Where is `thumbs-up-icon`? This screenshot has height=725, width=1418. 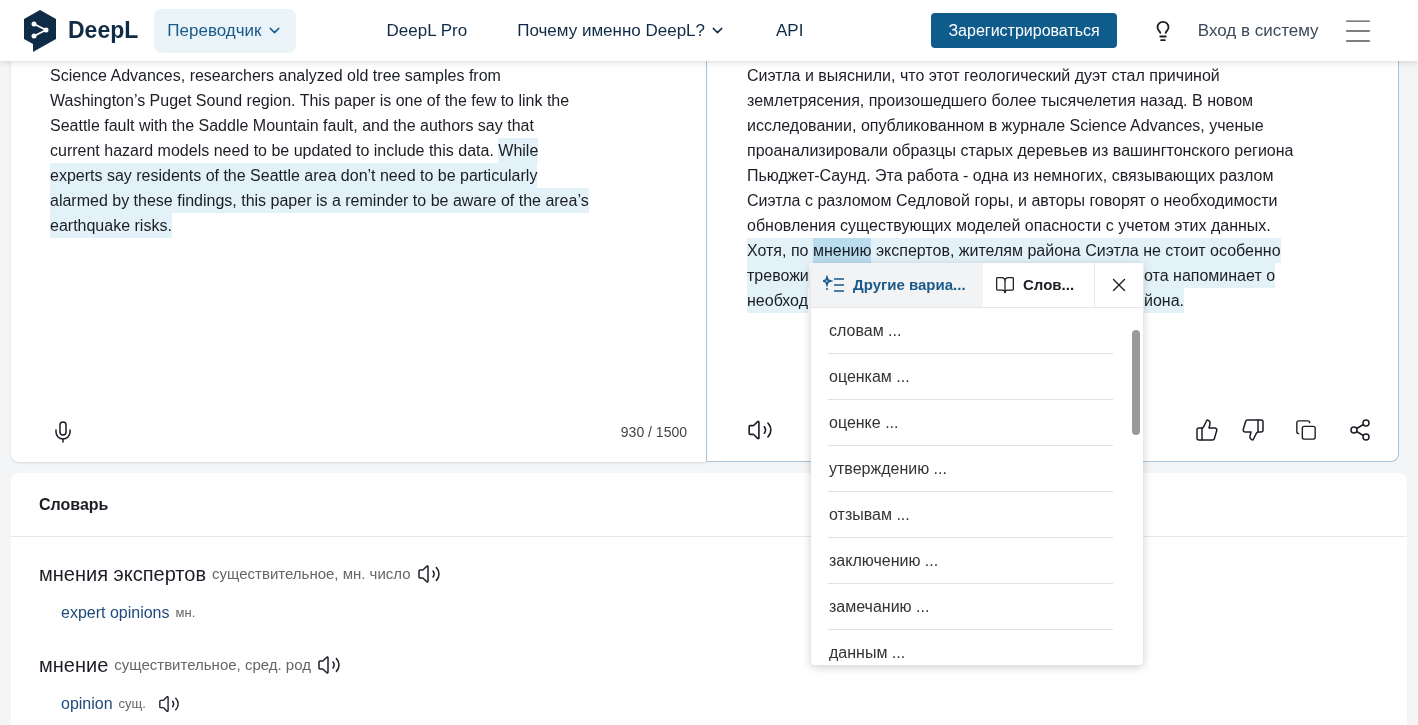
thumbs-up-icon is located at coordinates (1207, 430).